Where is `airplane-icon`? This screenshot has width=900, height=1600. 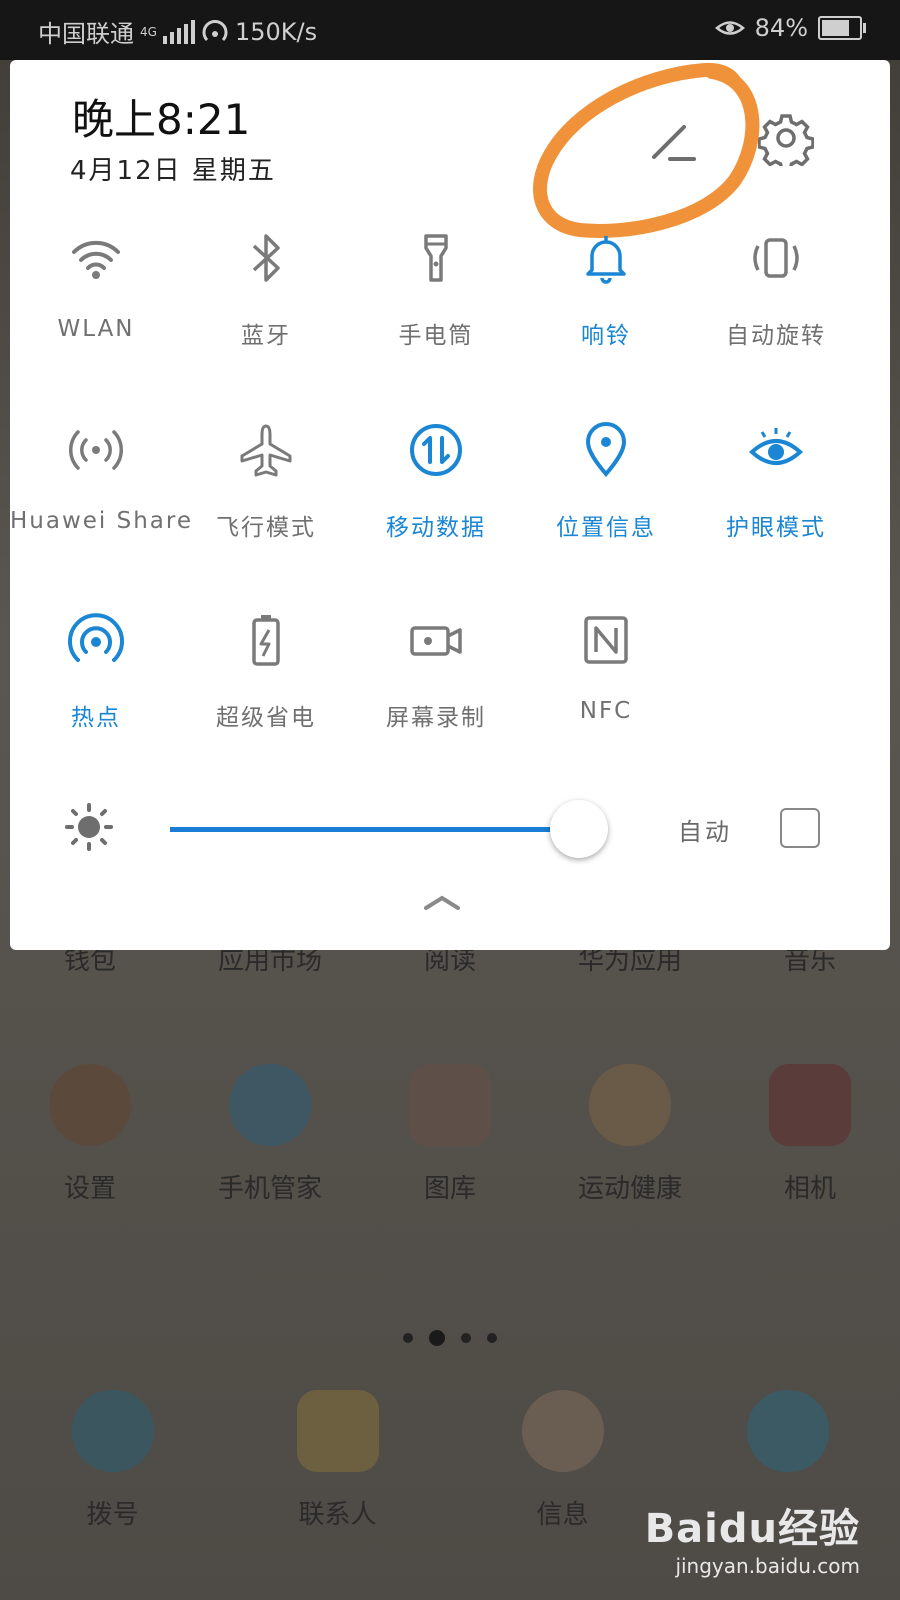 airplane-icon is located at coordinates (266, 450).